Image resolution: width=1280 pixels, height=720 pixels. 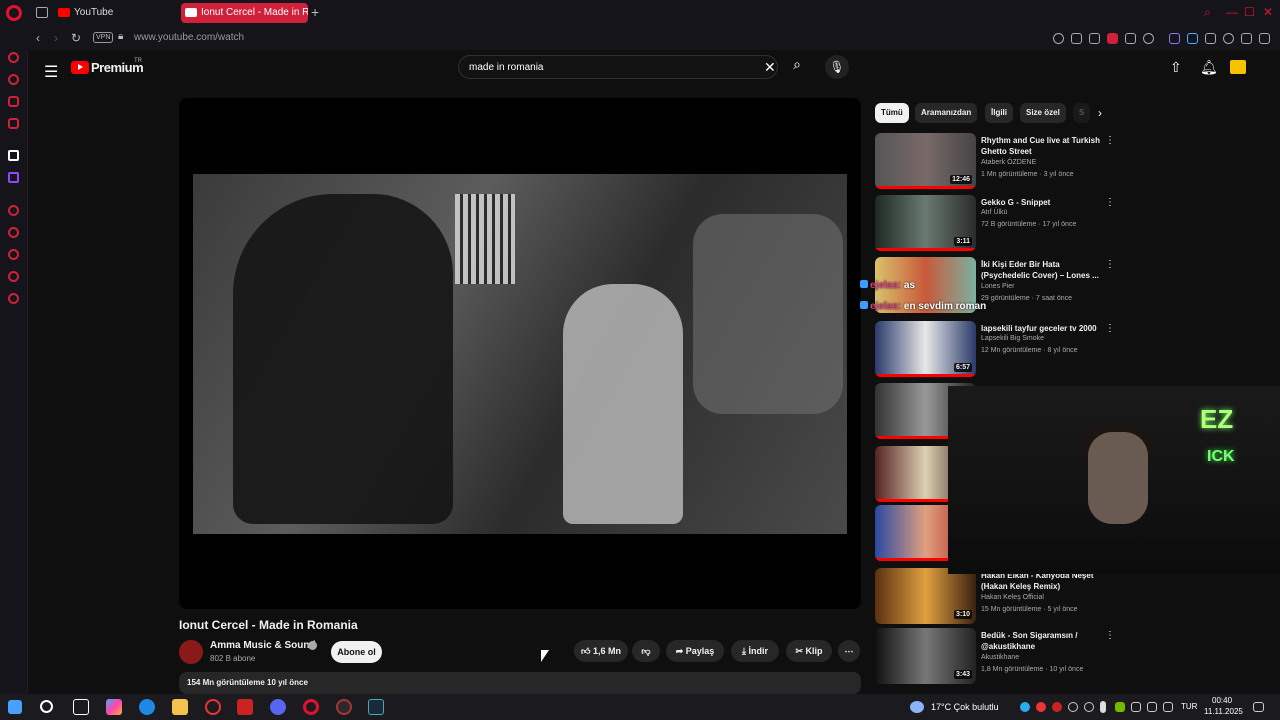 I want to click on youtube-logo-icon, so click(x=80, y=67).